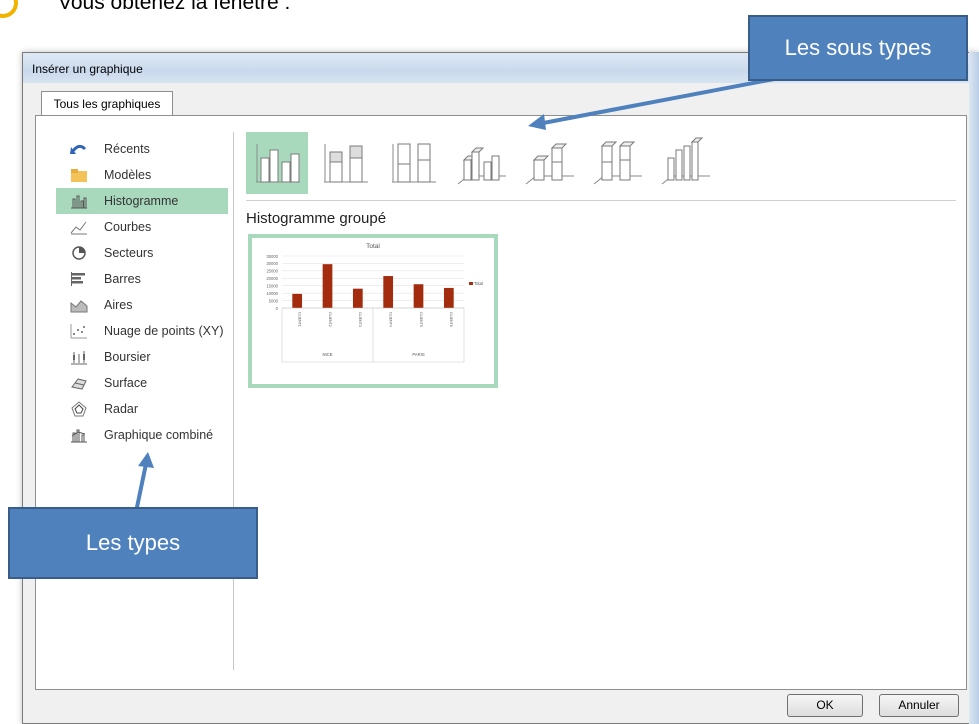 The height and width of the screenshot is (724, 979). I want to click on arrow-head-types, so click(146, 460).